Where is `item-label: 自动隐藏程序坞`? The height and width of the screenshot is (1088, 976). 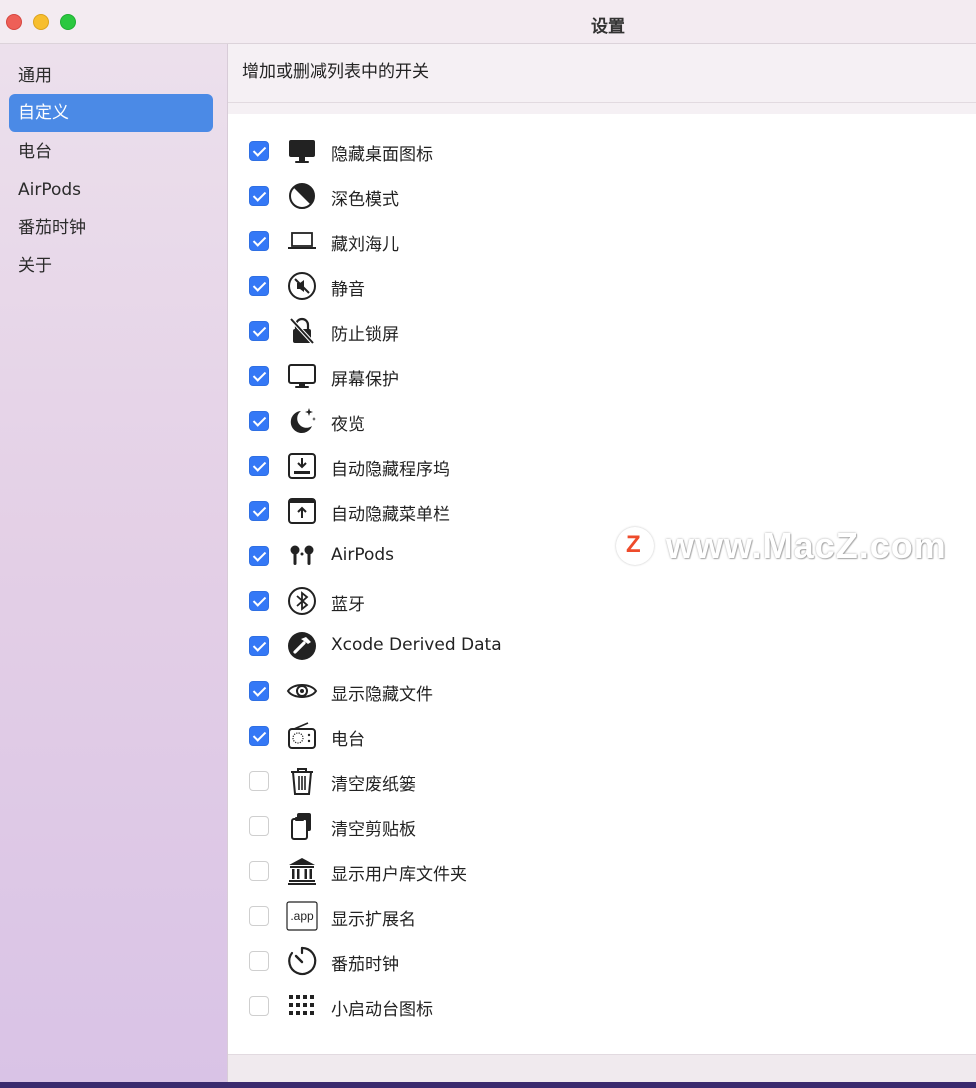 item-label: 自动隐藏程序坞 is located at coordinates (390, 470).